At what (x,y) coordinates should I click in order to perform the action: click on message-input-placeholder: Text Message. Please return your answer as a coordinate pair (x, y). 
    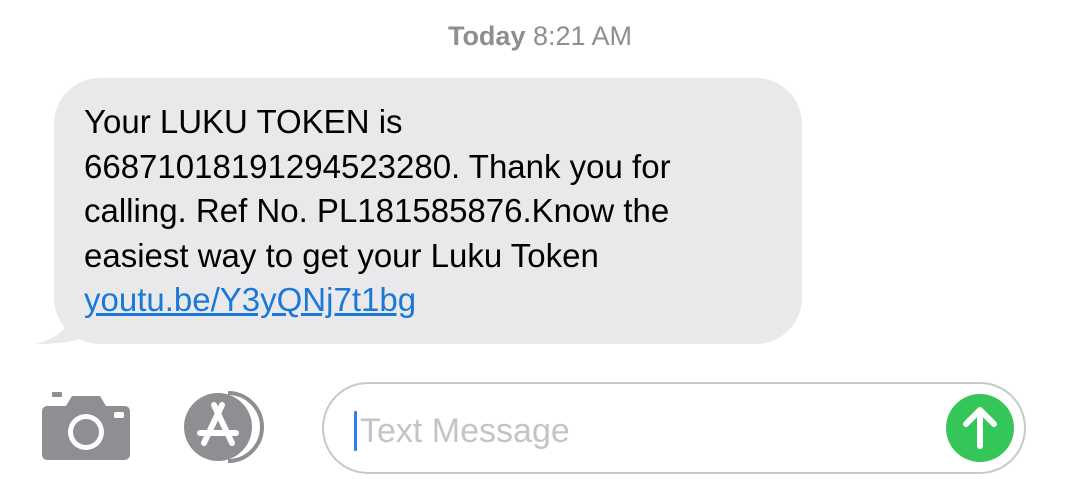
    Looking at the image, I should click on (465, 431).